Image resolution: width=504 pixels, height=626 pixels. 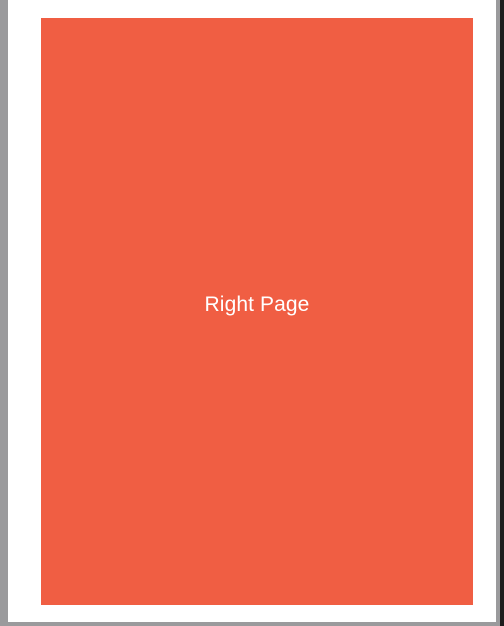 I want to click on window-right-edge, so click(x=502, y=313).